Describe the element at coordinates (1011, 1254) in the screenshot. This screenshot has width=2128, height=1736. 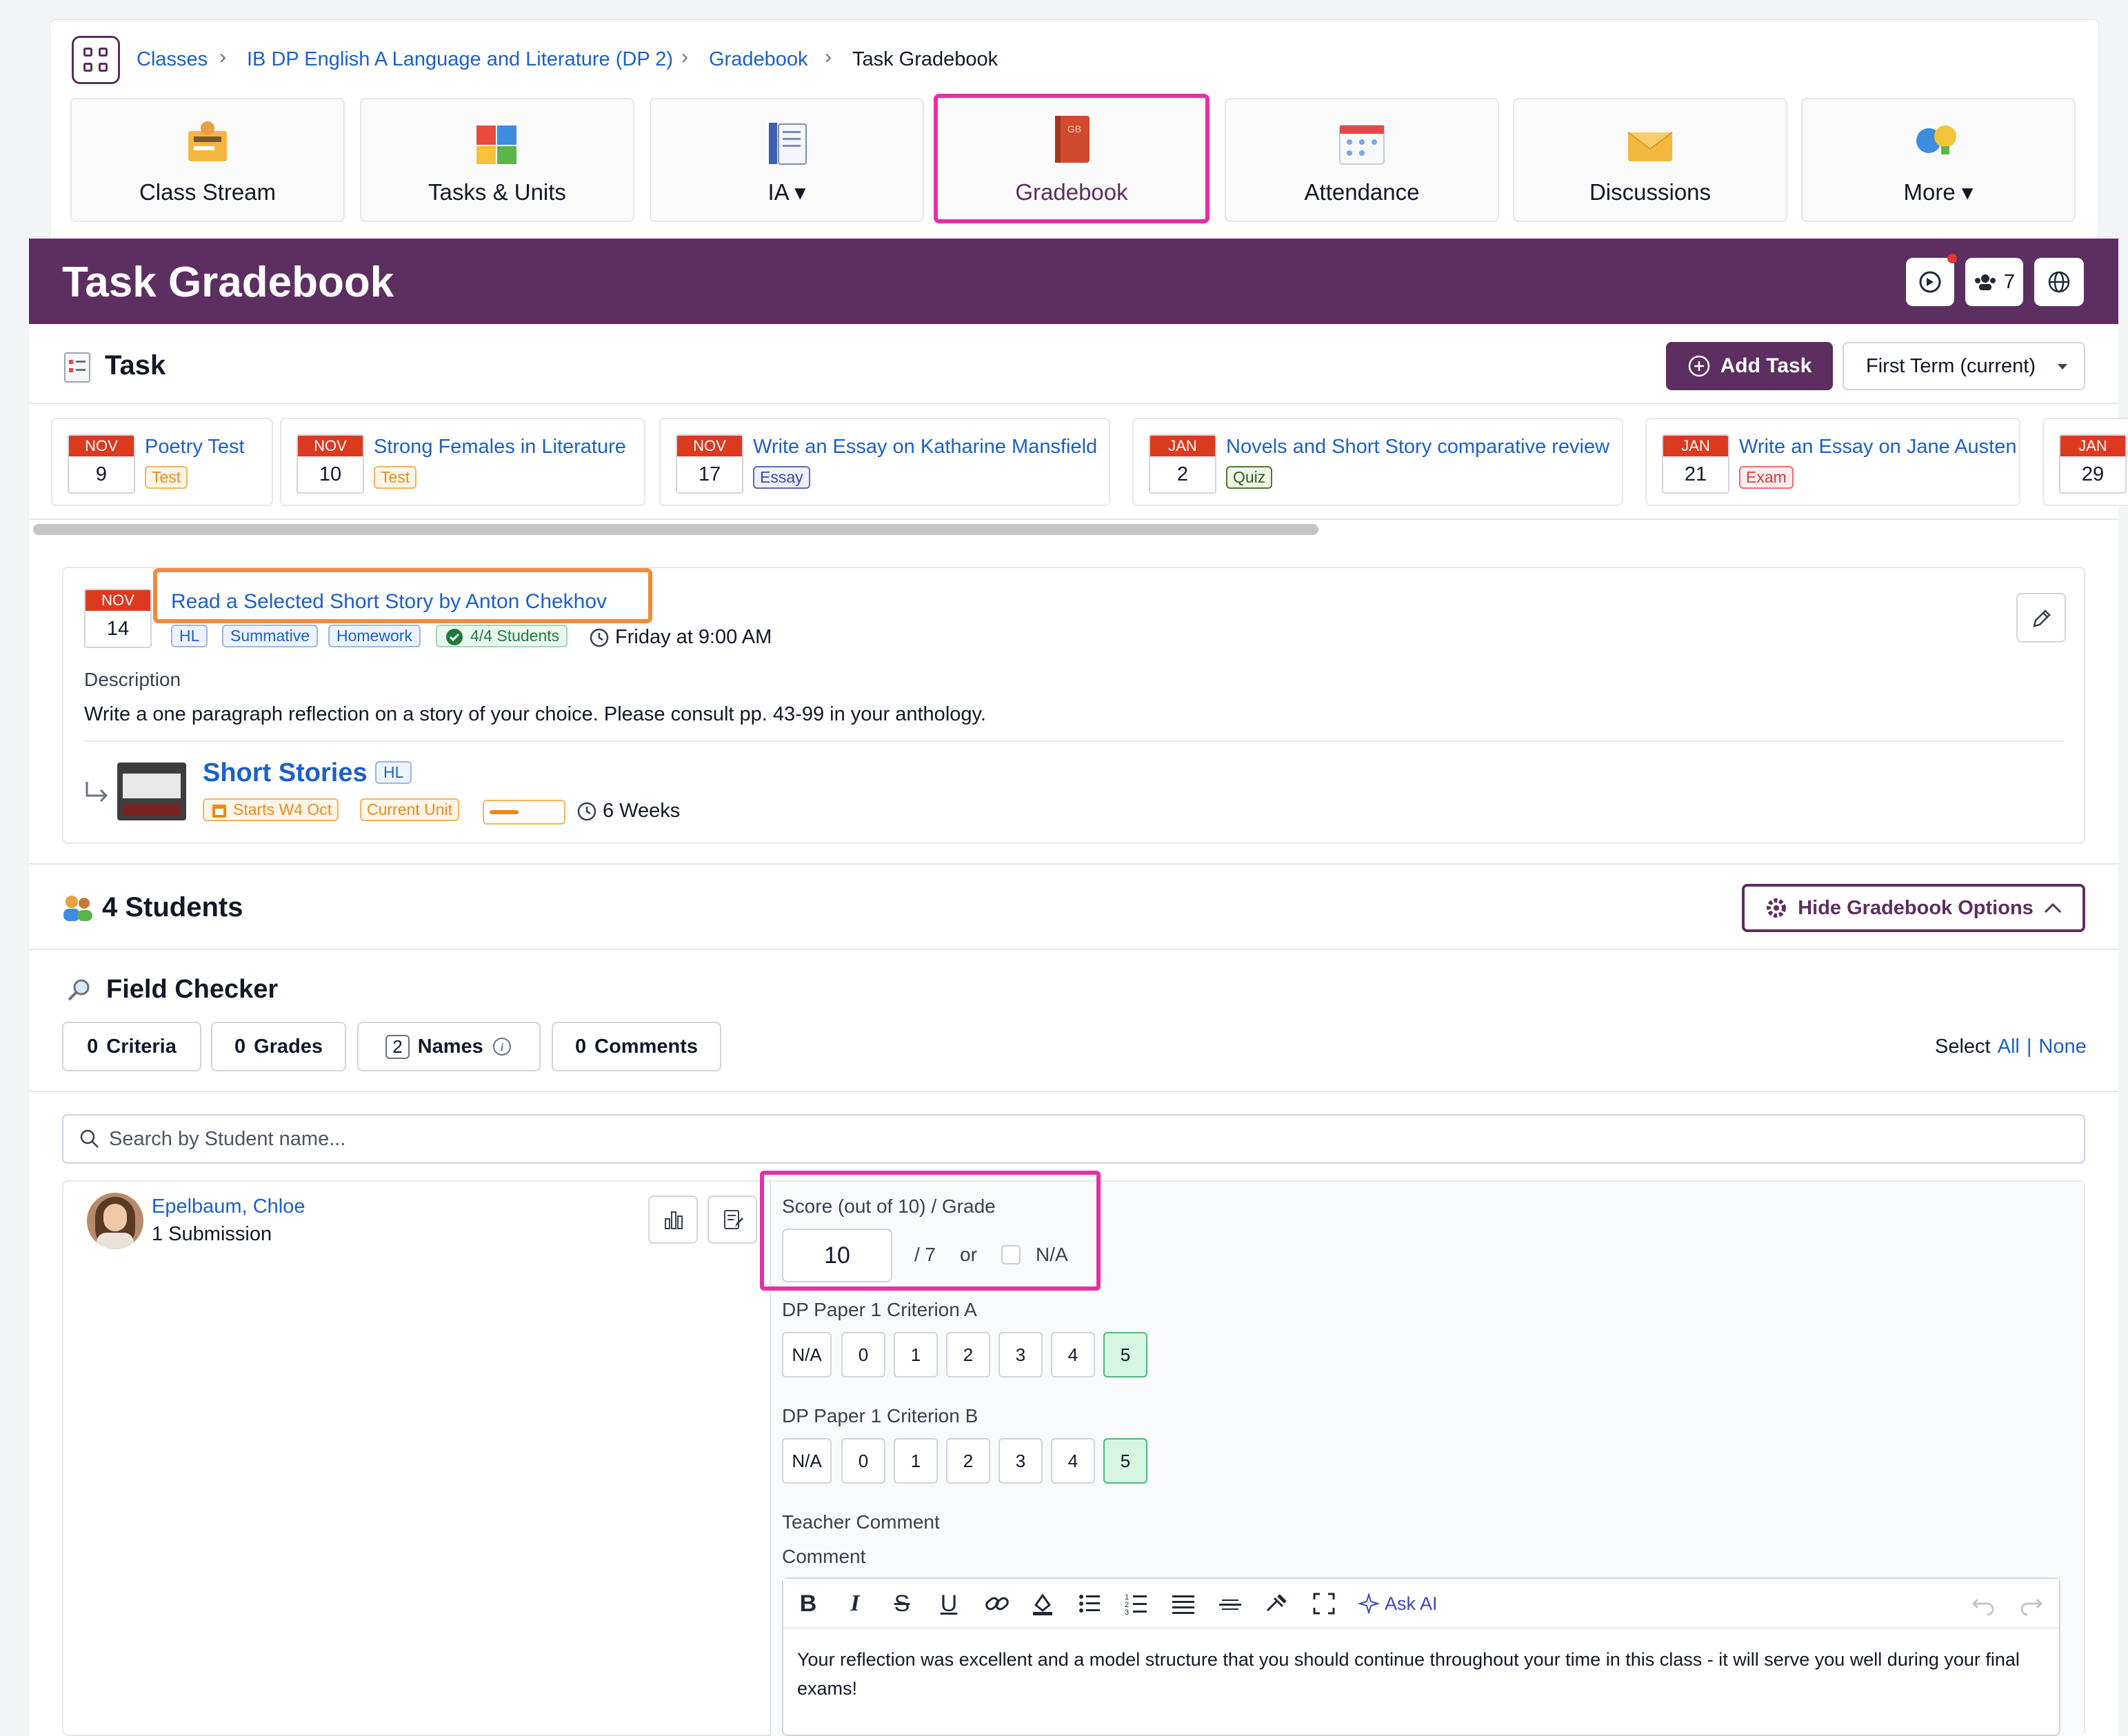
I see `na-checkbox` at that location.